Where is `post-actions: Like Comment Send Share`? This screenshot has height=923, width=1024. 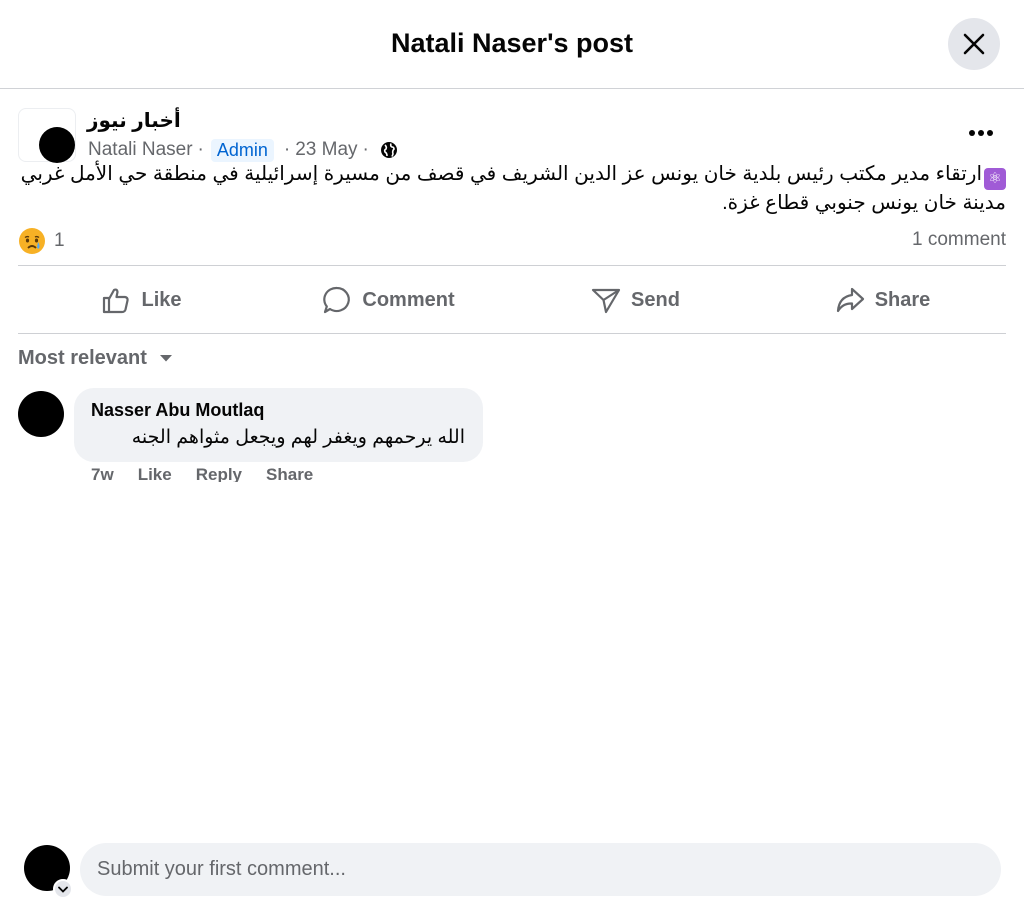
post-actions: Like Comment Send Share is located at coordinates (512, 300).